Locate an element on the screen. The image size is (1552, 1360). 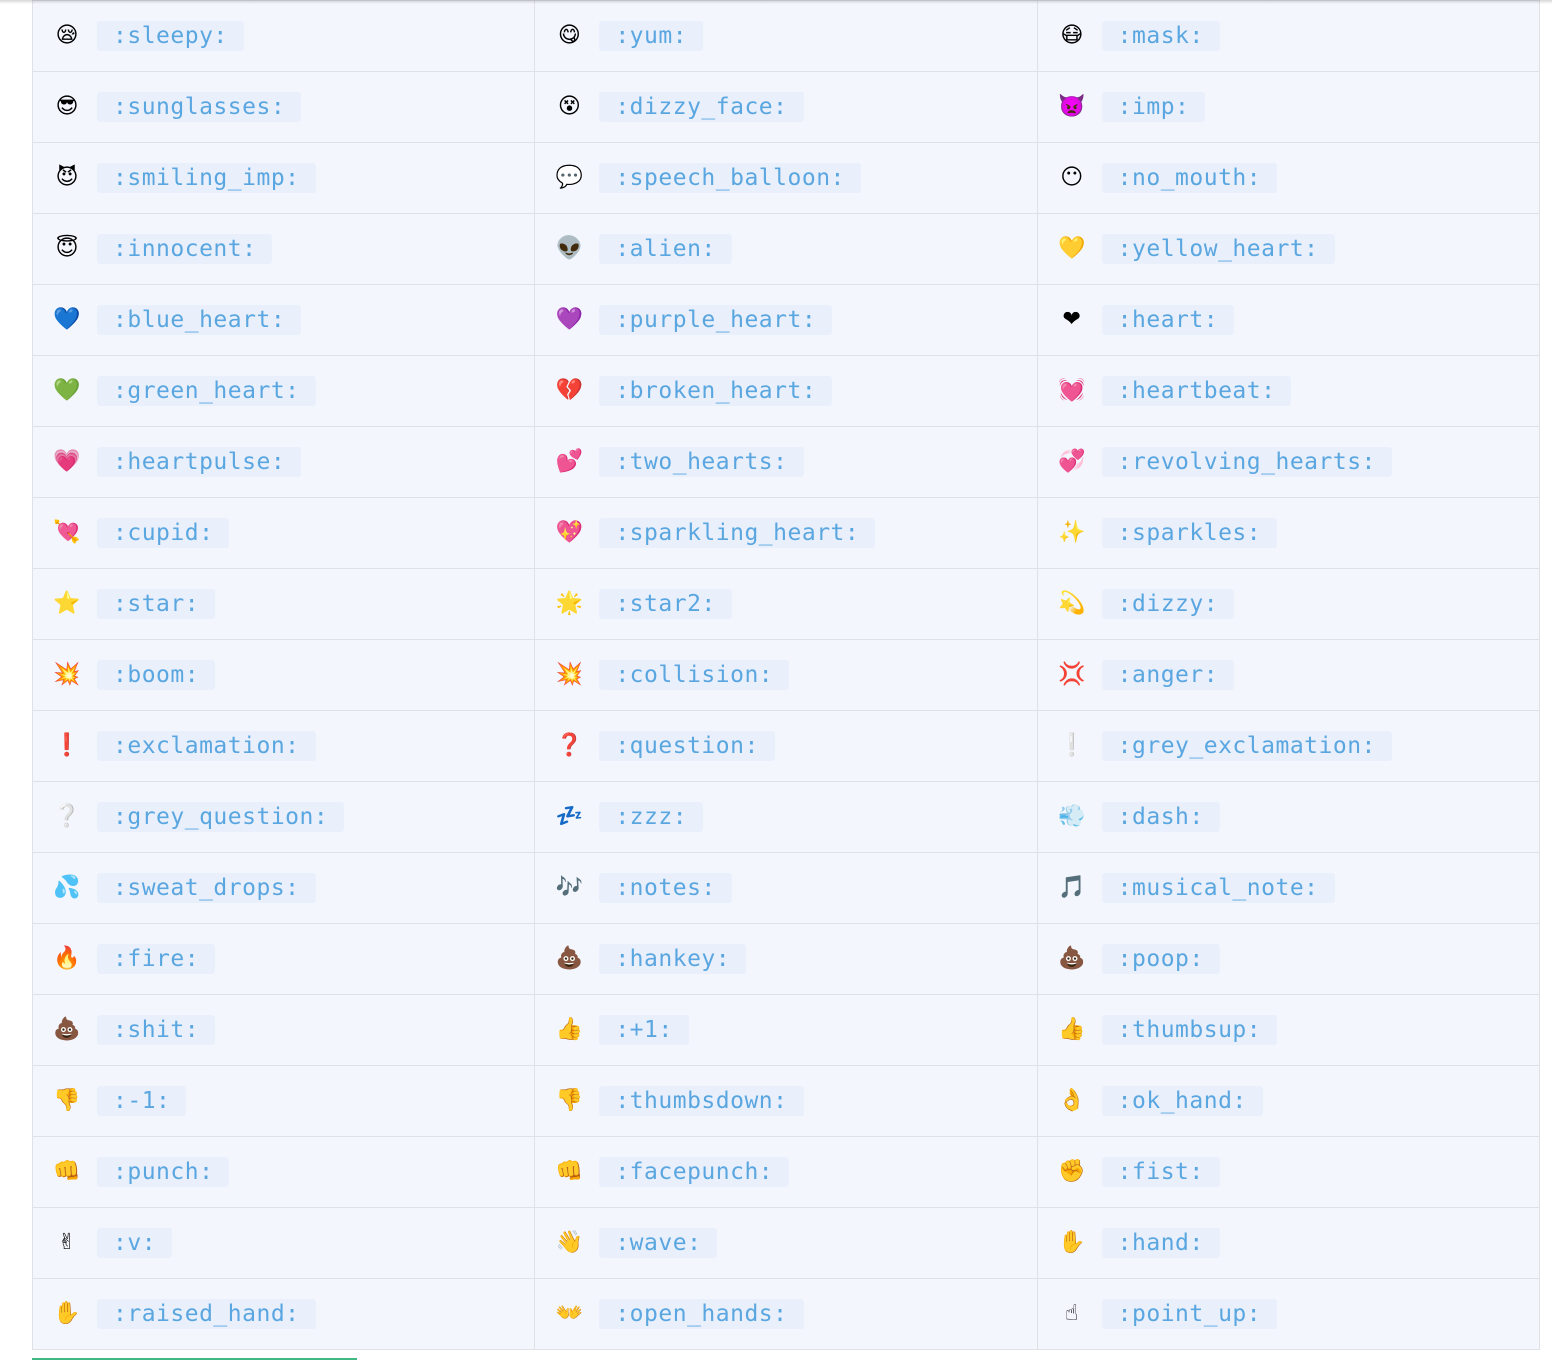
plus1-icon: 👍 is located at coordinates (569, 1029).